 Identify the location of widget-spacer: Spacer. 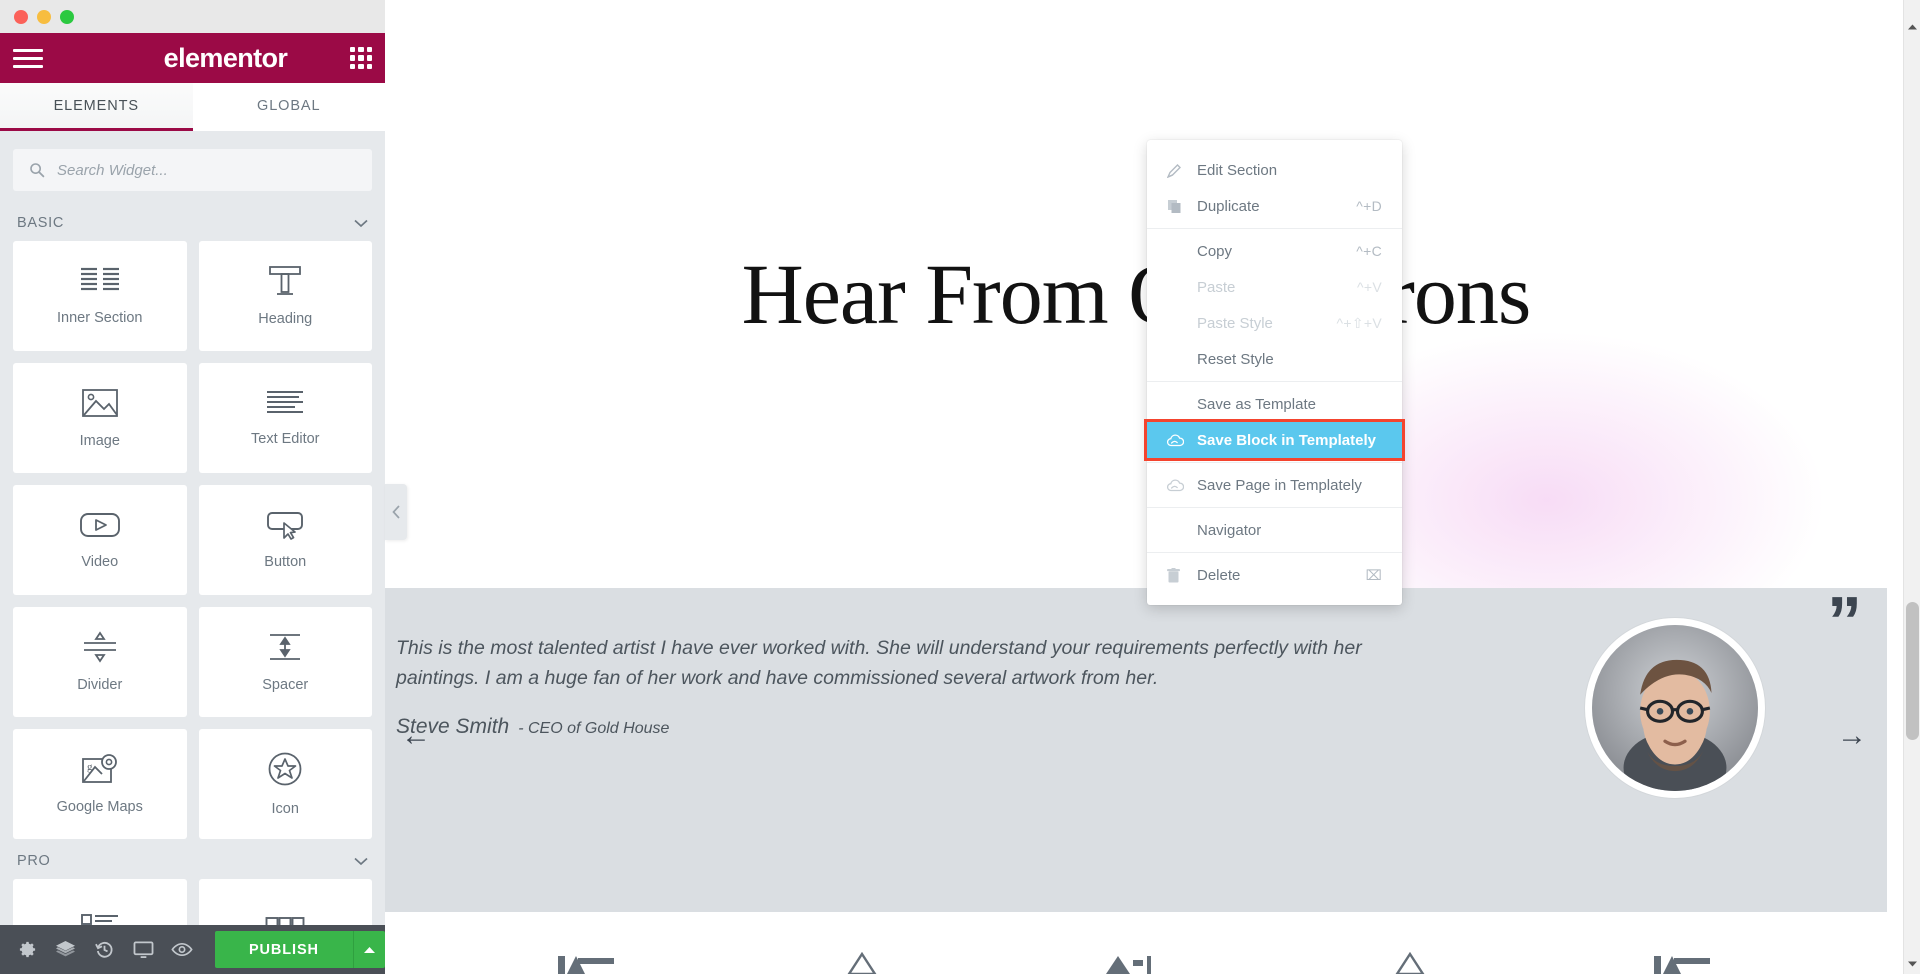
(285, 662).